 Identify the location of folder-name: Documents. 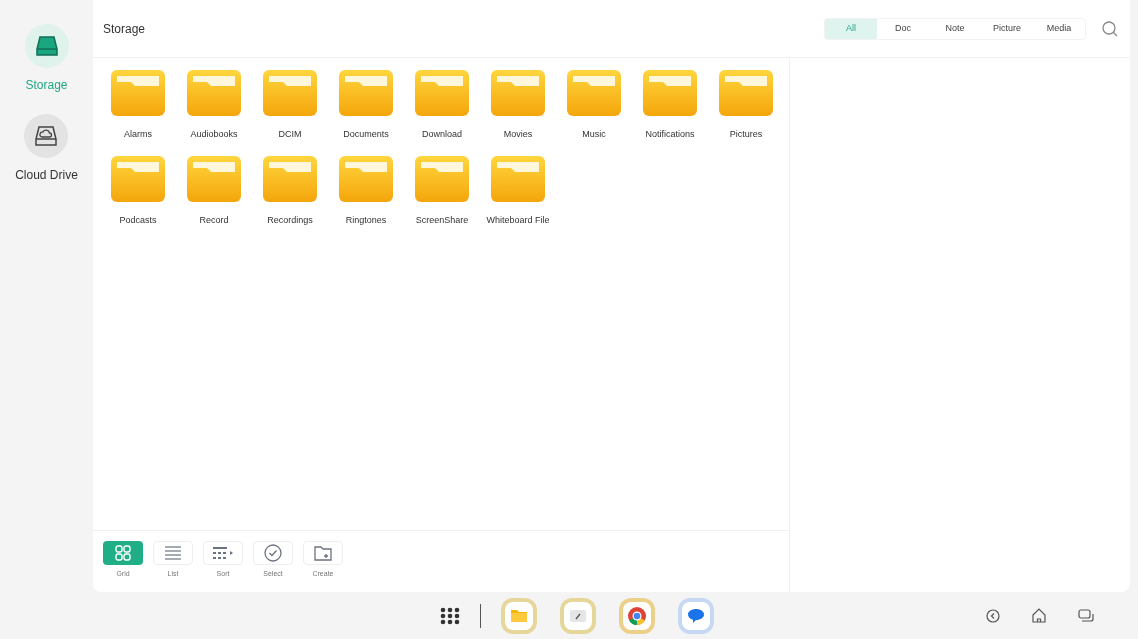
(366, 134).